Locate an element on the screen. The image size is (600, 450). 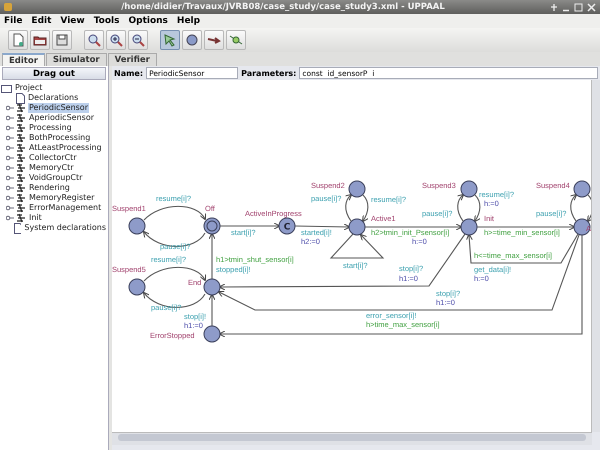
tree-item: Rendering is located at coordinates (49, 188).